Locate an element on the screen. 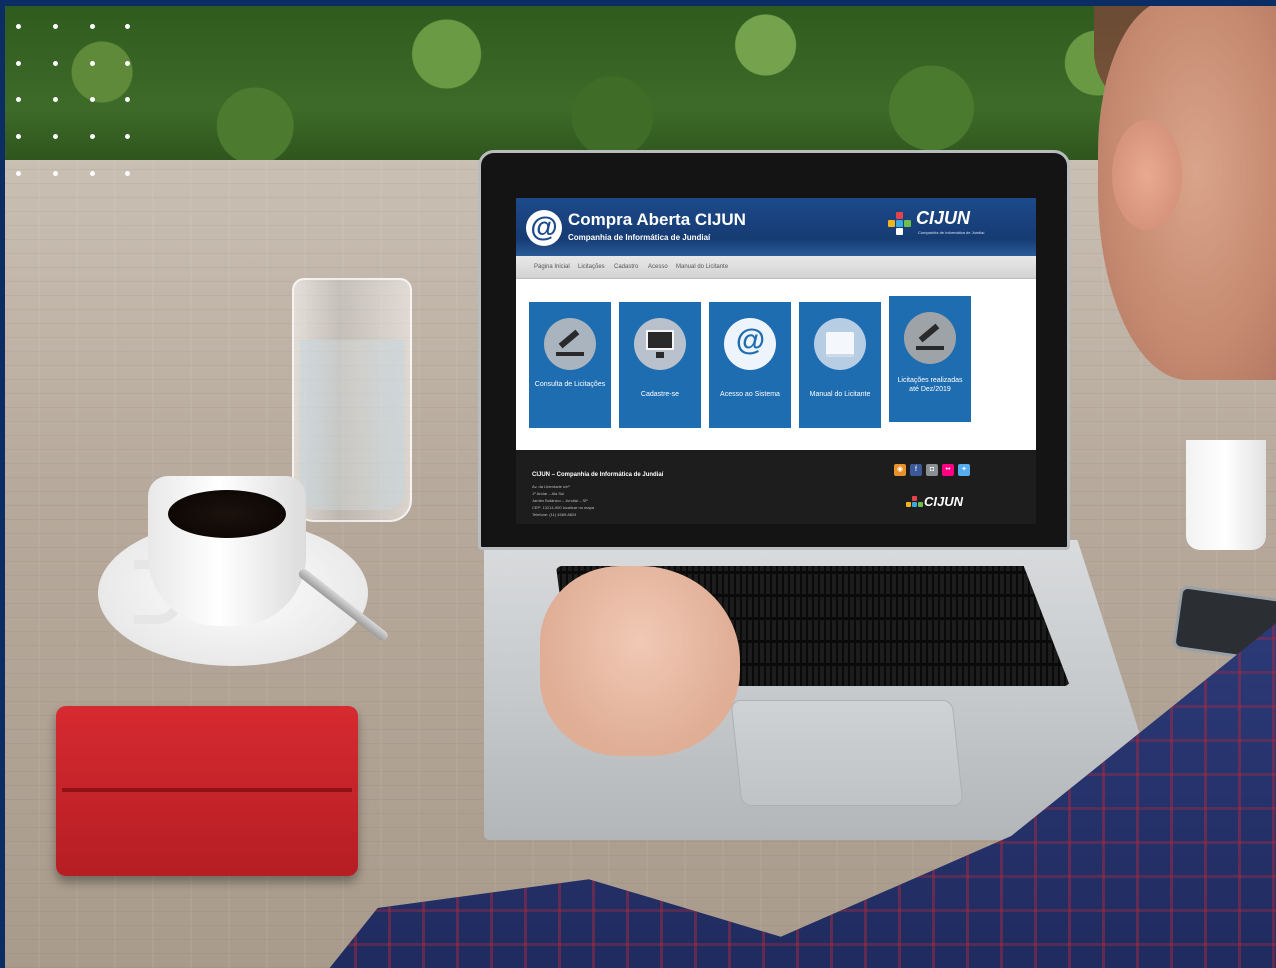  water-glass is located at coordinates (352, 400).